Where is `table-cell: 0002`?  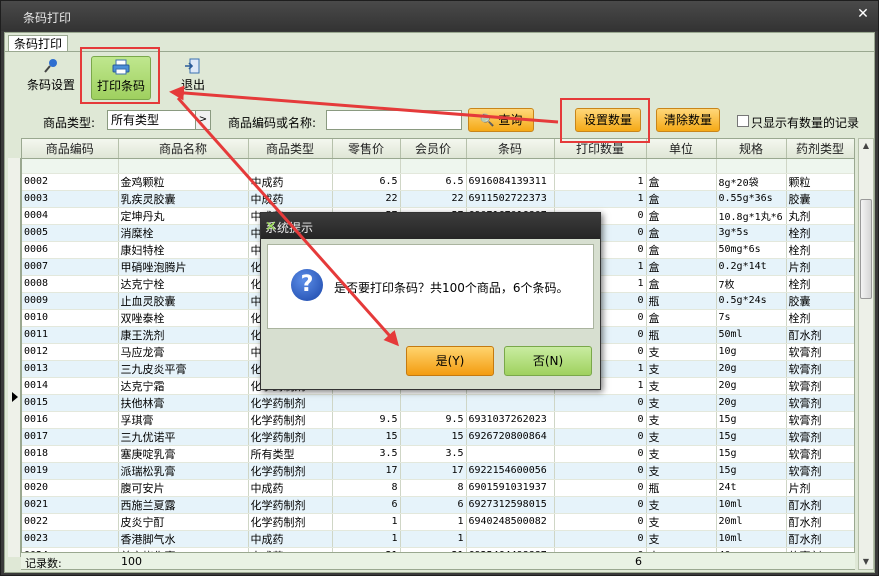
table-cell: 0002 is located at coordinates (70, 182).